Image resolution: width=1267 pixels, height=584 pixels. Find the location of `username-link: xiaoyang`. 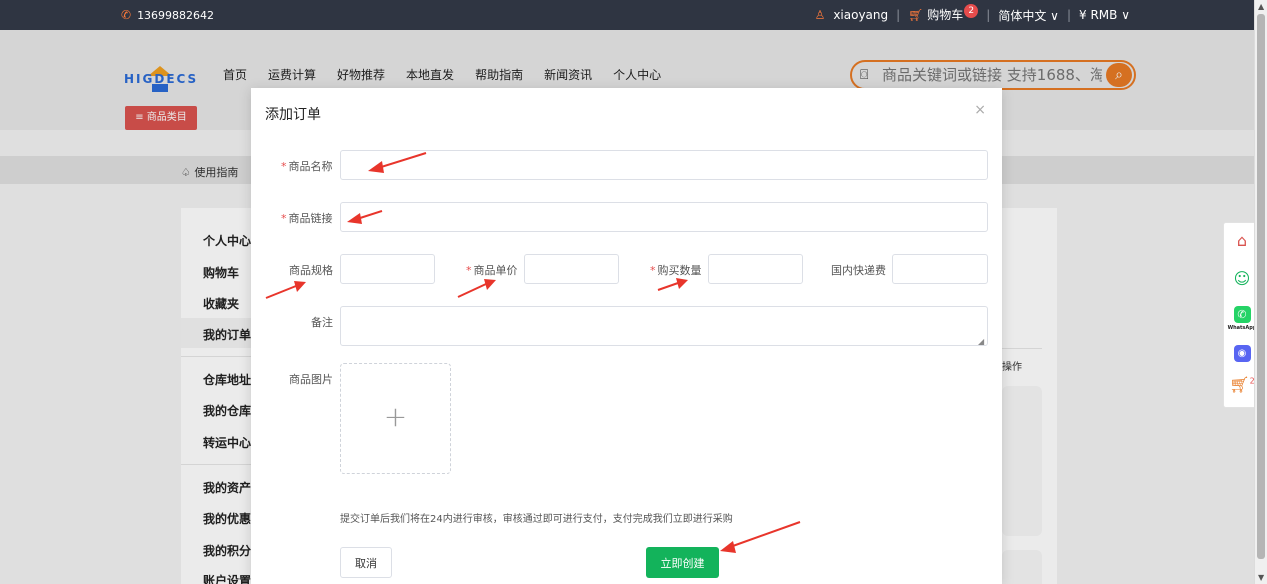

username-link: xiaoyang is located at coordinates (860, 15).